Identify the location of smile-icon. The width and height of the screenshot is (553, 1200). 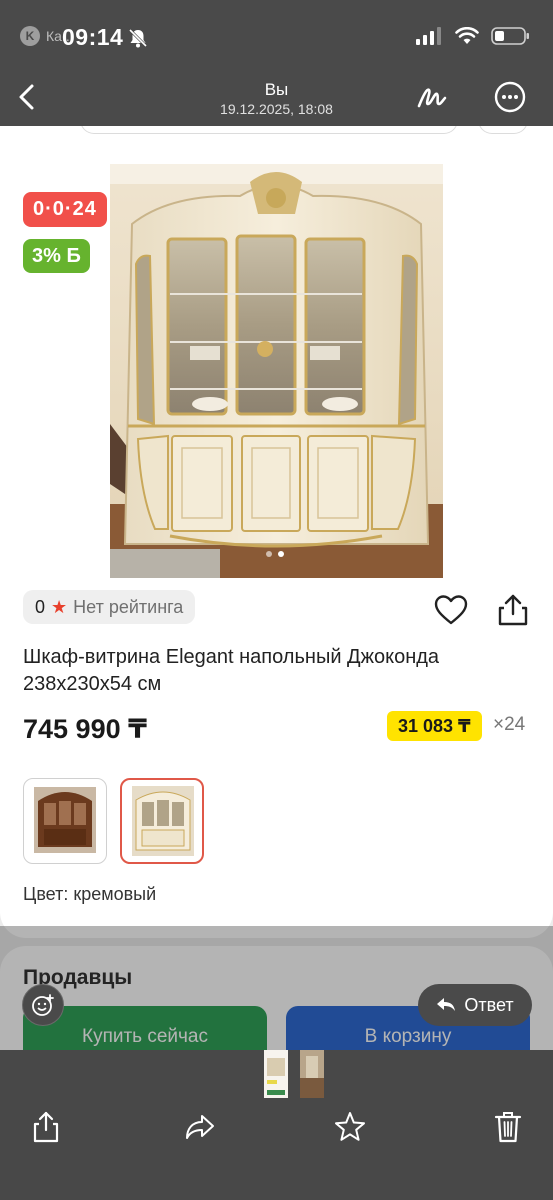
(43, 1005).